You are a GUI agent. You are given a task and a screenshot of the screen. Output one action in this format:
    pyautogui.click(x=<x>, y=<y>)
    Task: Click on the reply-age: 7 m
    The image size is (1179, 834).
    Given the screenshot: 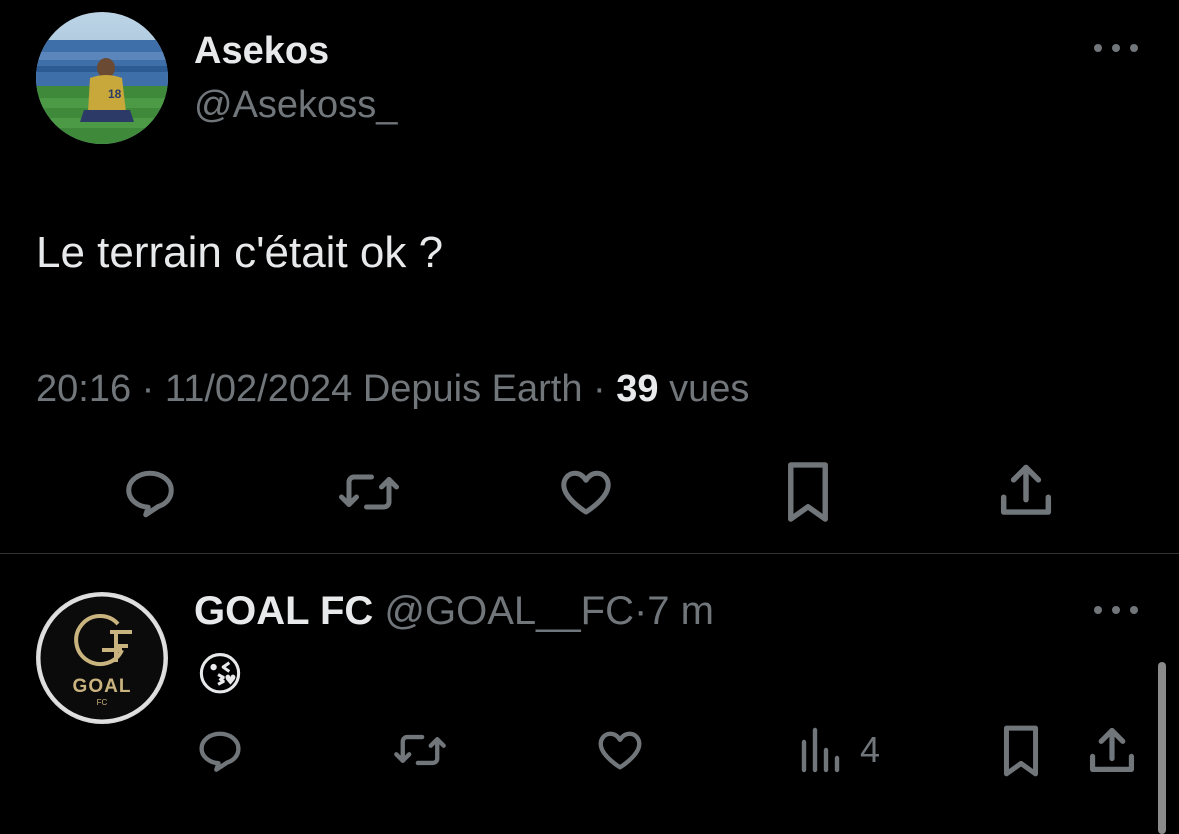 What is the action you would take?
    pyautogui.click(x=680, y=611)
    